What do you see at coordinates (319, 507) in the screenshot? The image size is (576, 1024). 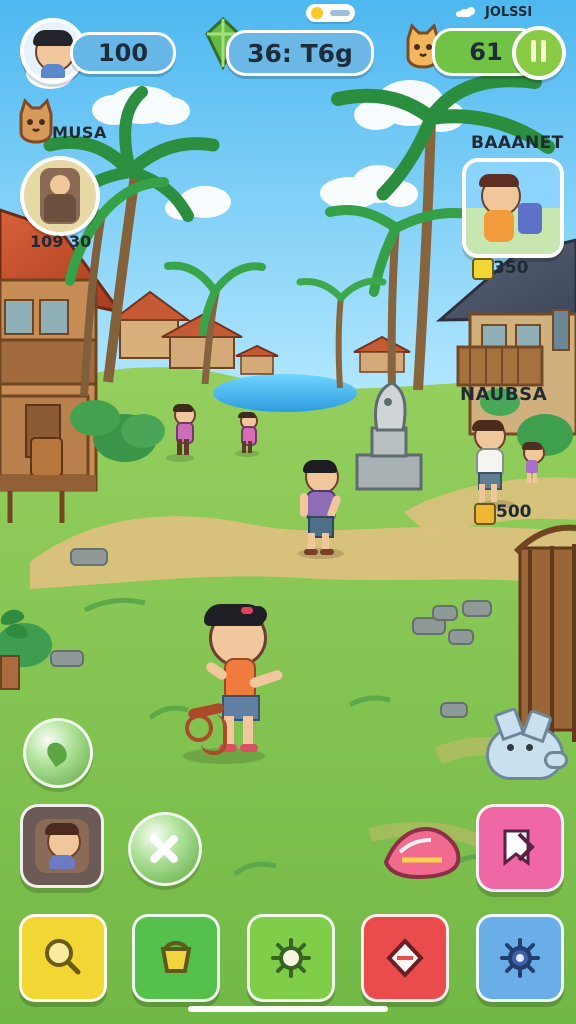 I see `villager-kid-center` at bounding box center [319, 507].